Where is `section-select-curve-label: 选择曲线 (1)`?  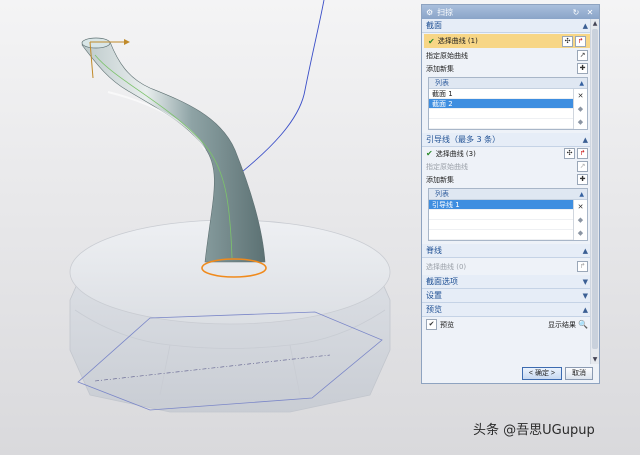
section-select-curve-label: 选择曲线 (1) is located at coordinates (457, 41).